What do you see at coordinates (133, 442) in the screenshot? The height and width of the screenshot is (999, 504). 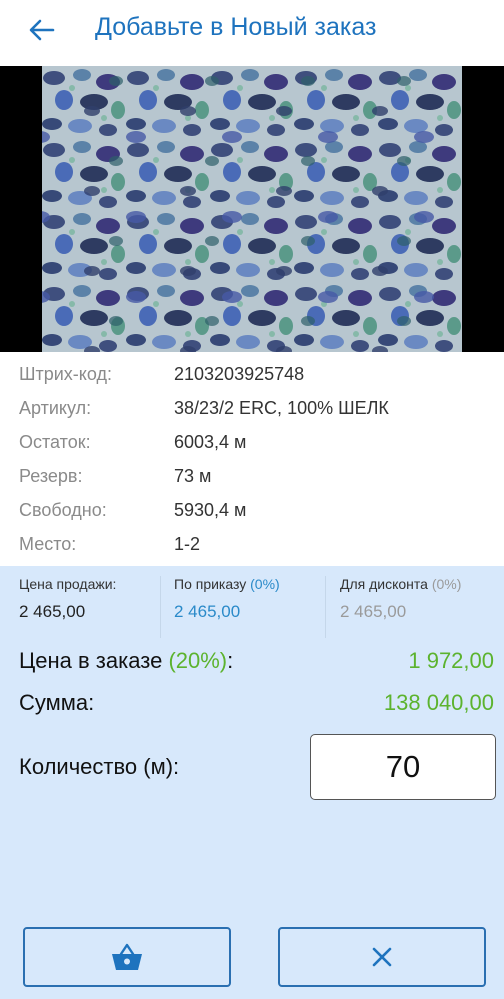 I see `info-row-stock: Остаток: 6003,4 м` at bounding box center [133, 442].